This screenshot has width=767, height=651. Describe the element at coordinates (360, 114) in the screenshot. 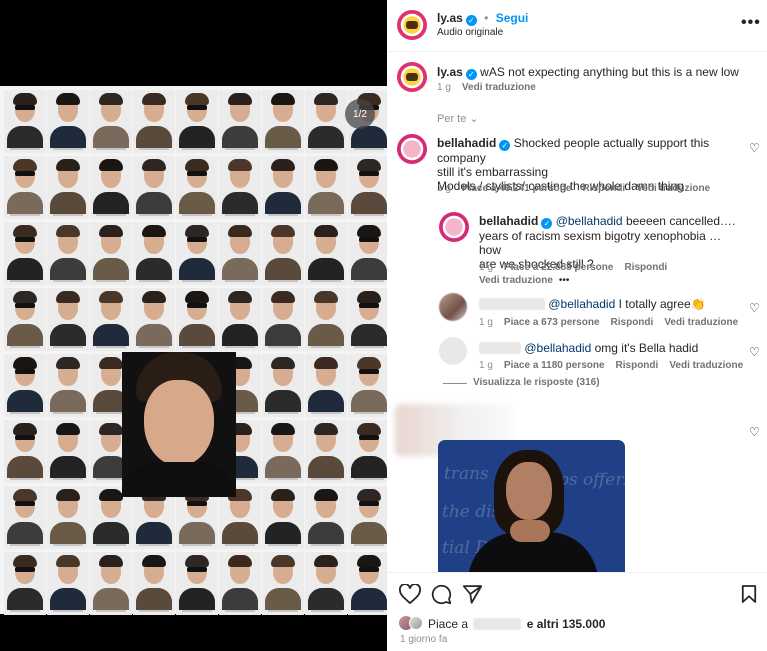

I see `carousel-counter: 1/2` at that location.